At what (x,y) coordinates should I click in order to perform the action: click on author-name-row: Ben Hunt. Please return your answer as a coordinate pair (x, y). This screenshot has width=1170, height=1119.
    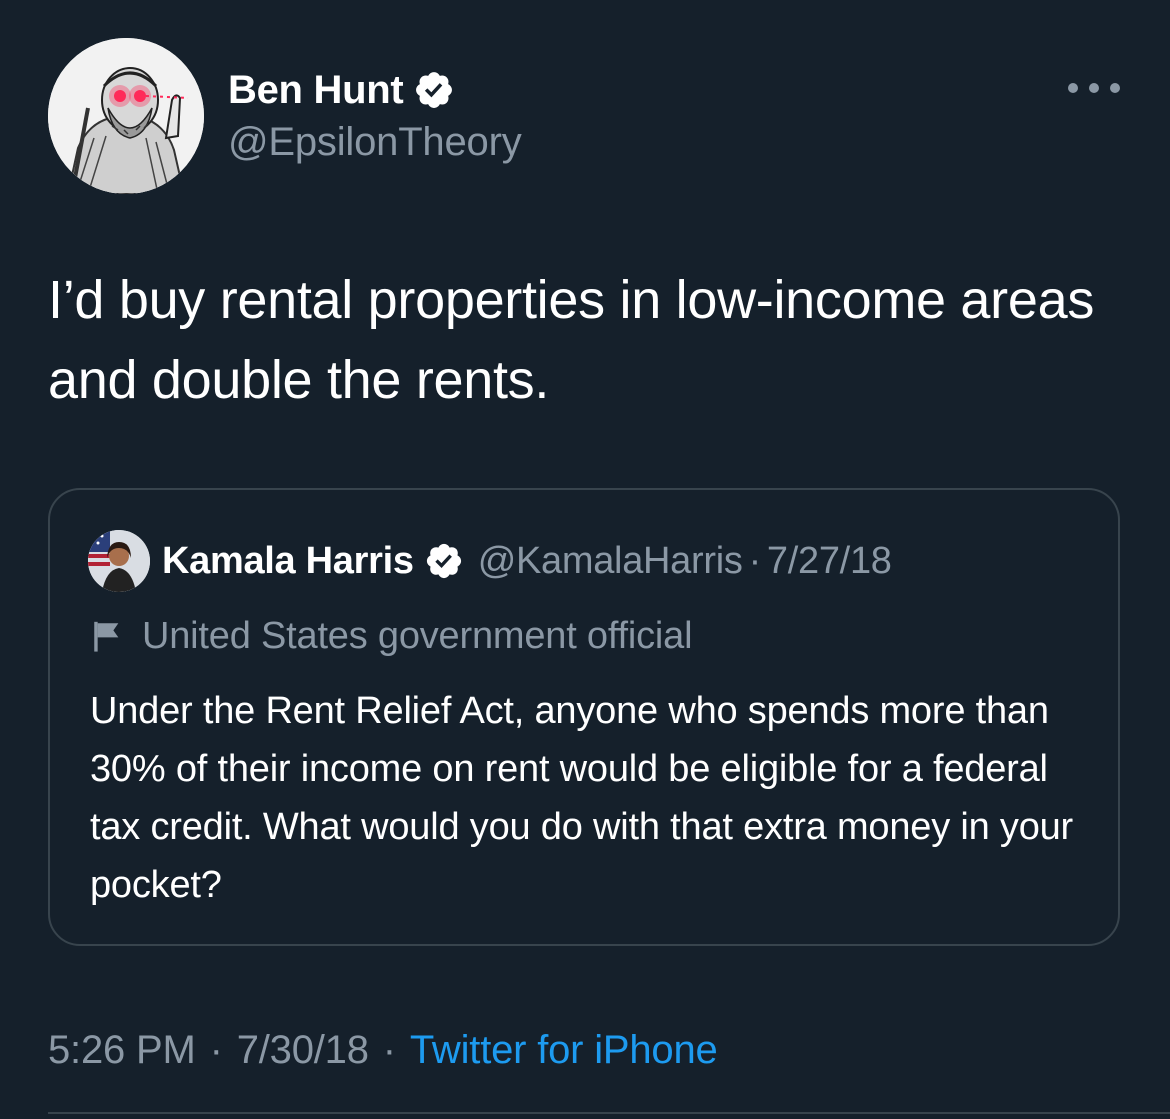
    Looking at the image, I should click on (341, 90).